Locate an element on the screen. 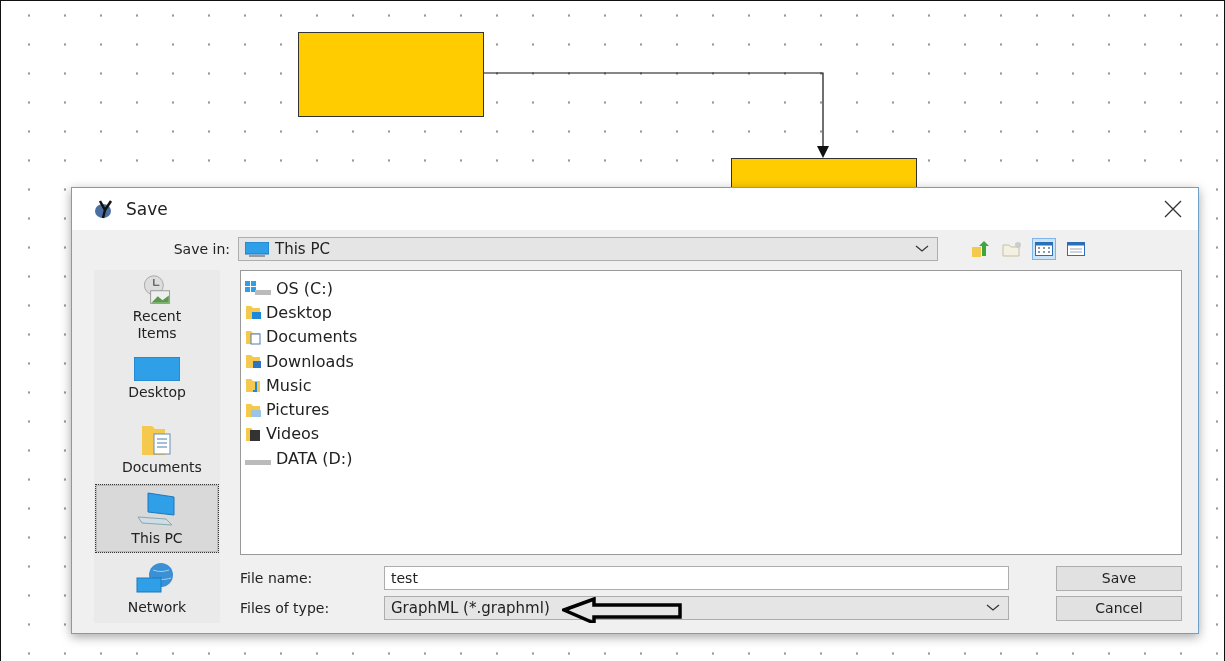 The width and height of the screenshot is (1225, 661). save-button: Save is located at coordinates (1119, 578).